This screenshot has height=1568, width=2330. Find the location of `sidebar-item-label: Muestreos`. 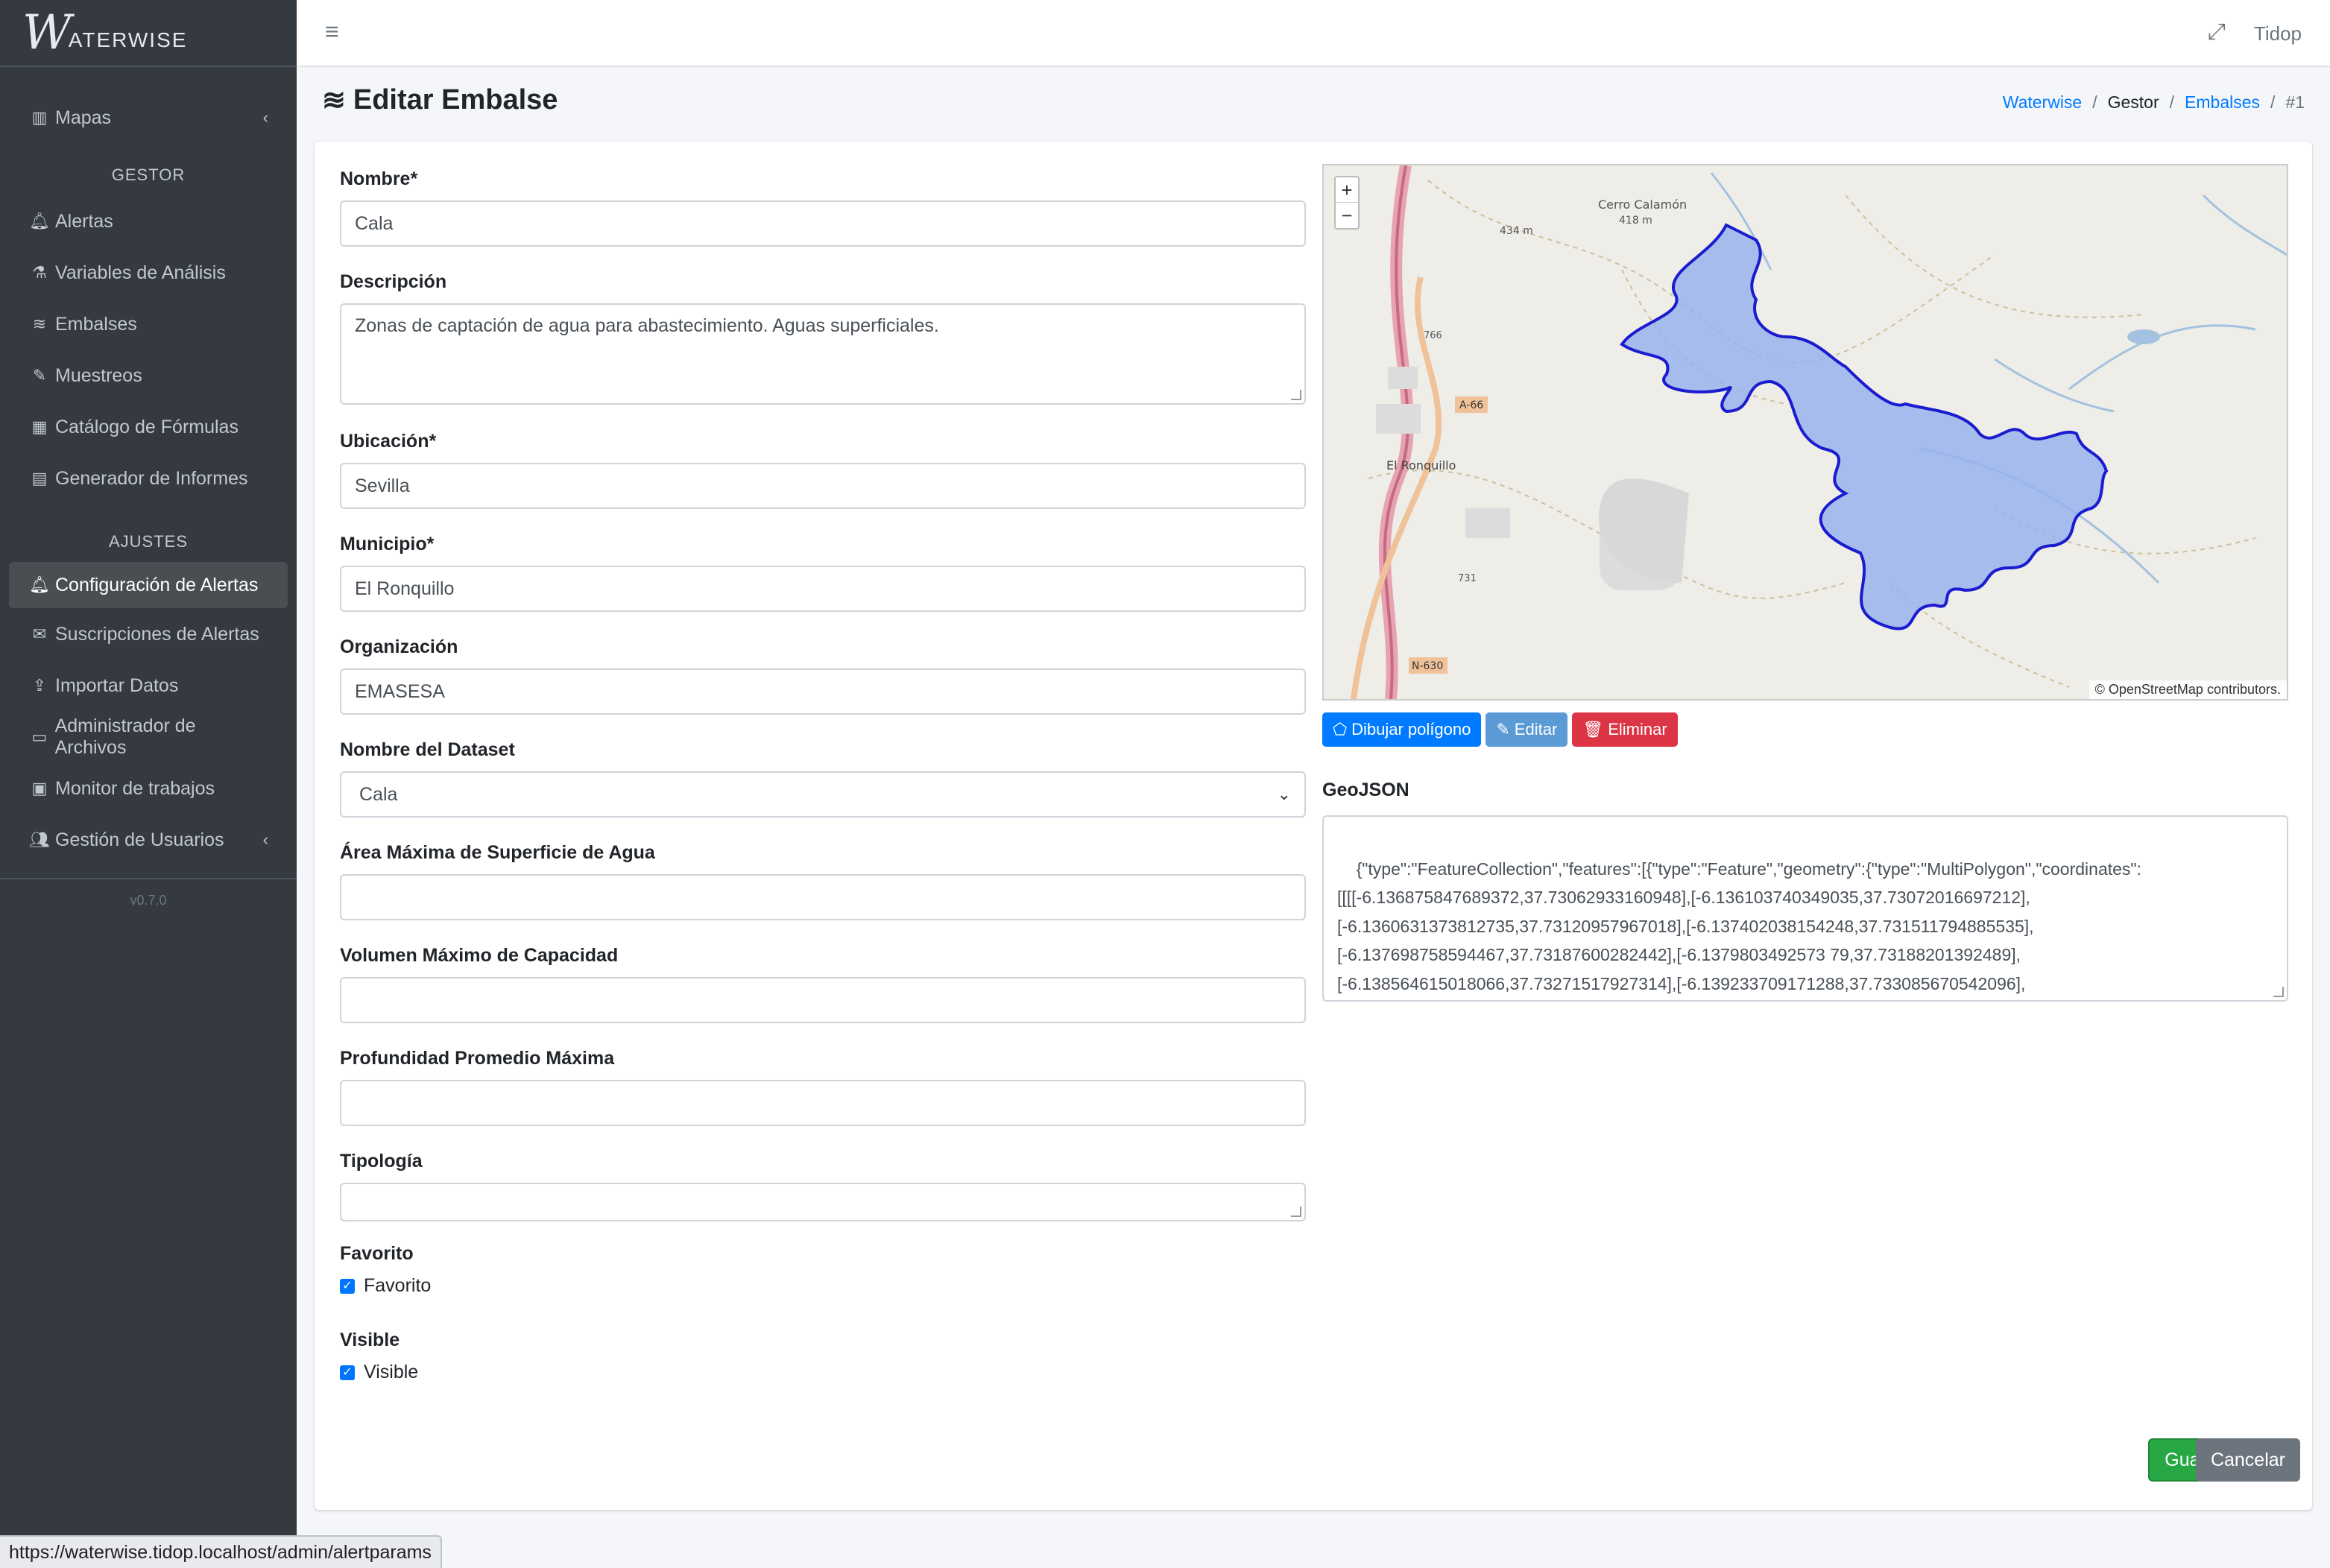

sidebar-item-label: Muestreos is located at coordinates (99, 375).